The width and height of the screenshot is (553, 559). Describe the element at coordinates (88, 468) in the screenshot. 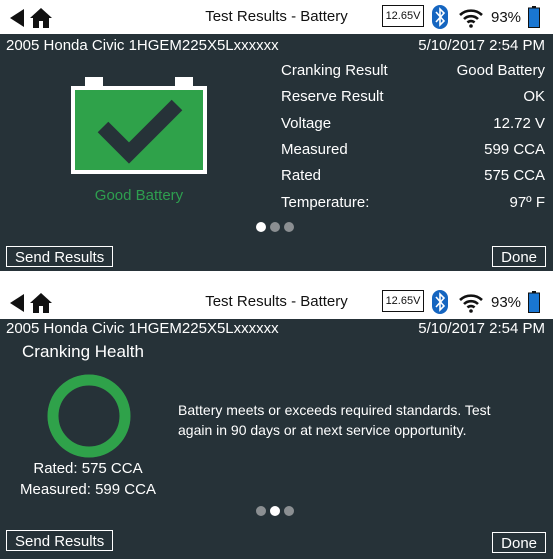

I see `rated-value: Rated: 575 CCA` at that location.